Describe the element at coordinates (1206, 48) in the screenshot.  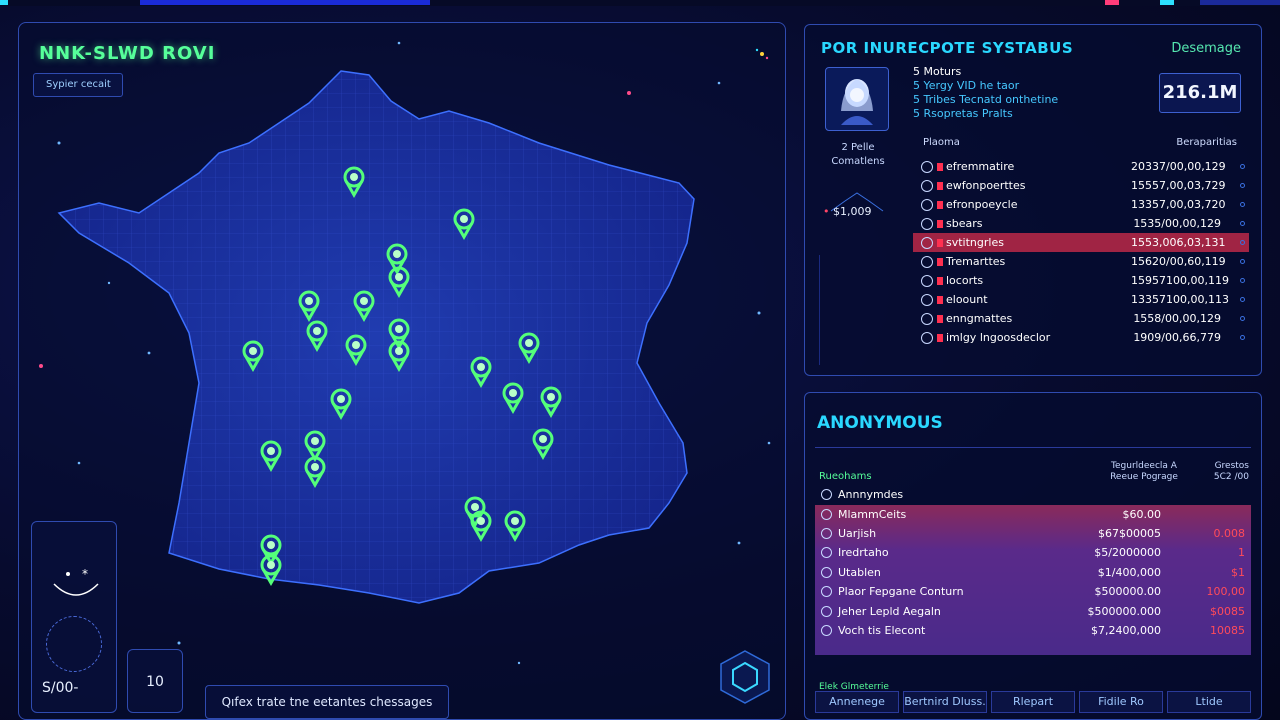
I see `system-panel-link: Desemage` at that location.